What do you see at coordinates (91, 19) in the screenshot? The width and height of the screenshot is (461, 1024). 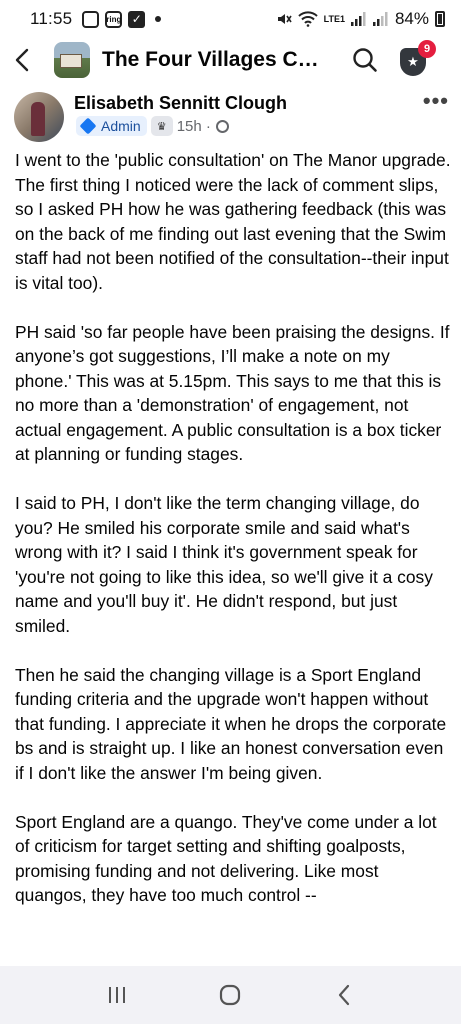 I see `instagram-icon` at bounding box center [91, 19].